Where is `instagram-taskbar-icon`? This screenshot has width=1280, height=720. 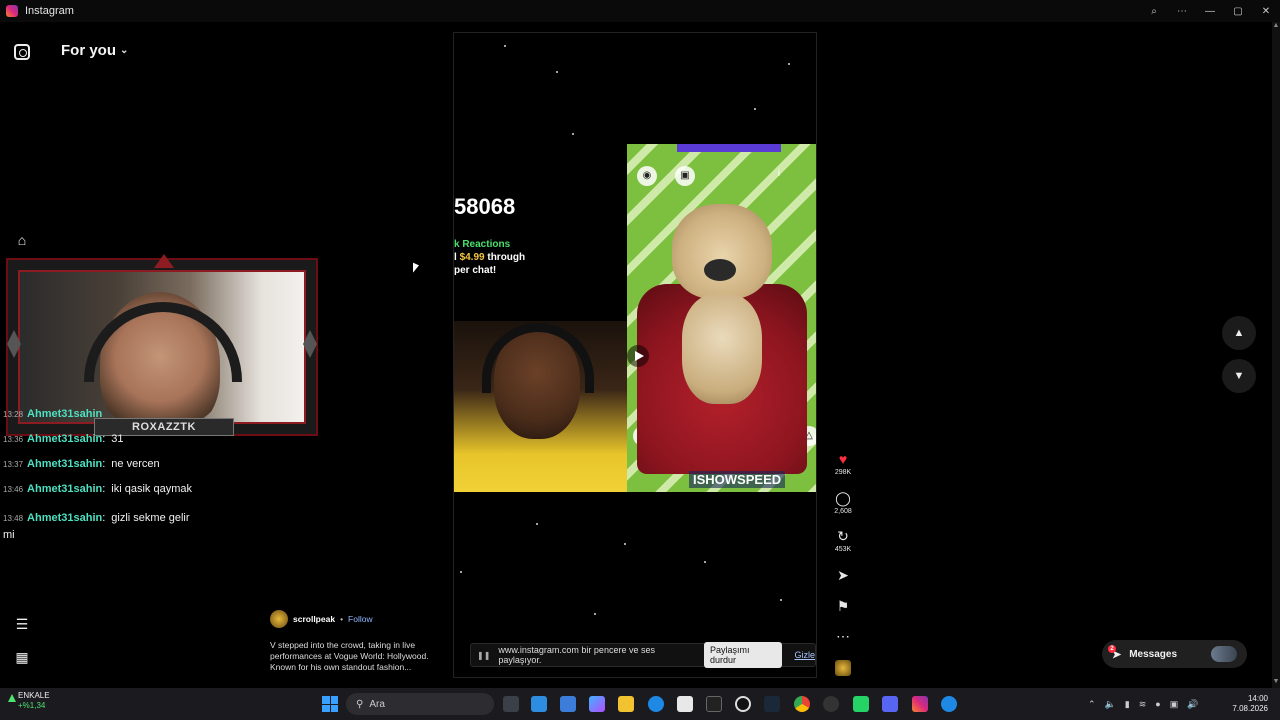 instagram-taskbar-icon is located at coordinates (920, 704).